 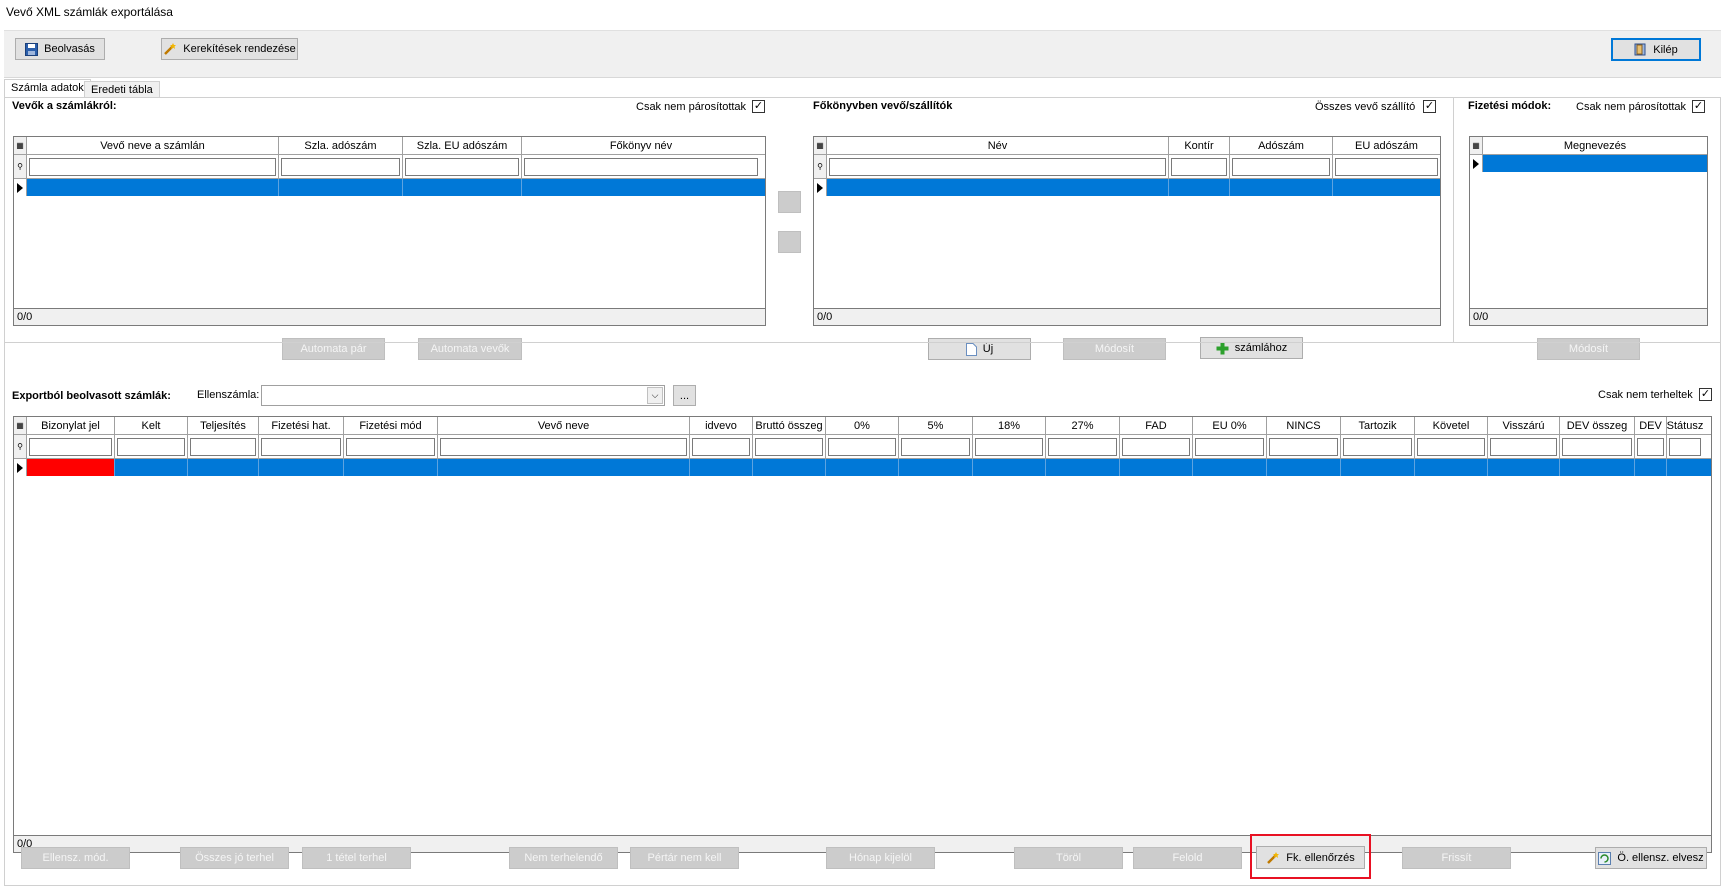 What do you see at coordinates (1698, 106) in the screenshot?
I see `payment-only-unpaired-checkbox: ✓` at bounding box center [1698, 106].